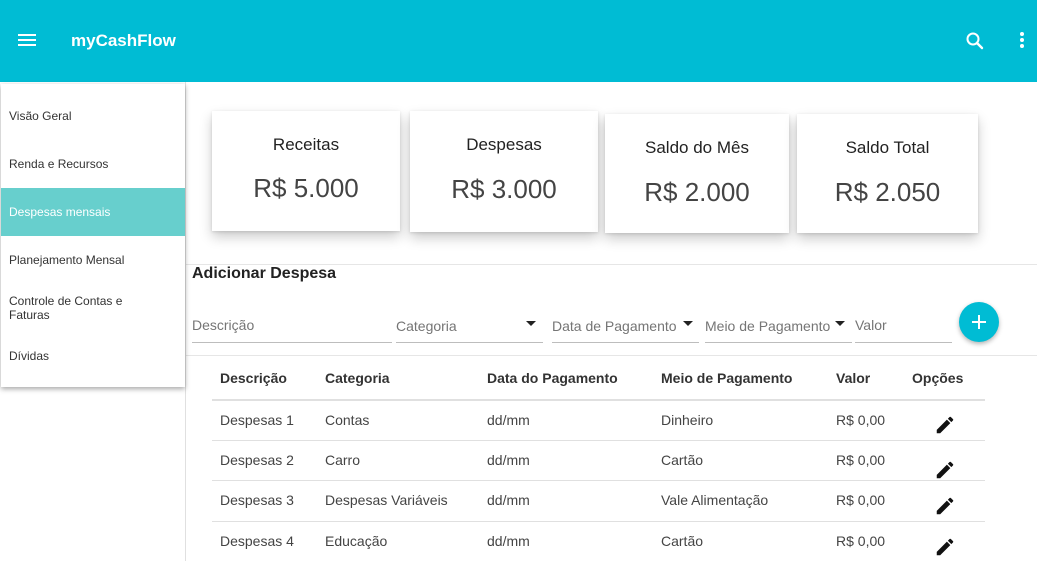 The height and width of the screenshot is (563, 1037). What do you see at coordinates (343, 460) in the screenshot?
I see `cell-categoria: Carro` at bounding box center [343, 460].